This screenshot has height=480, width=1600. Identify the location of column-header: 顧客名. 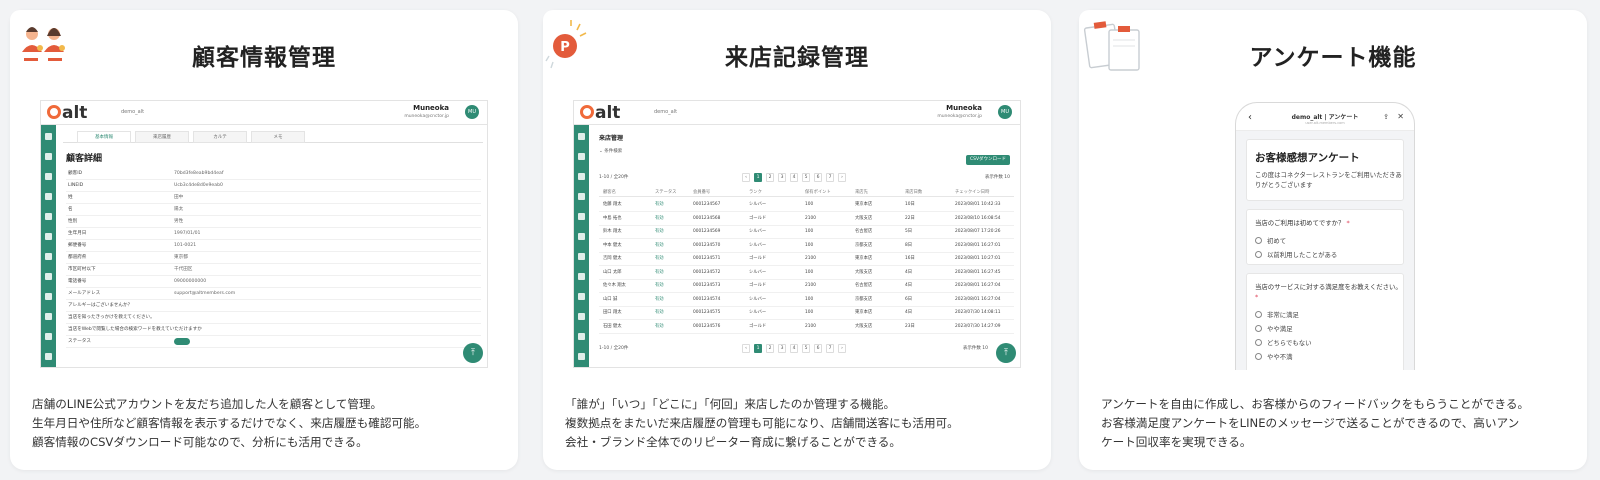
(609, 192).